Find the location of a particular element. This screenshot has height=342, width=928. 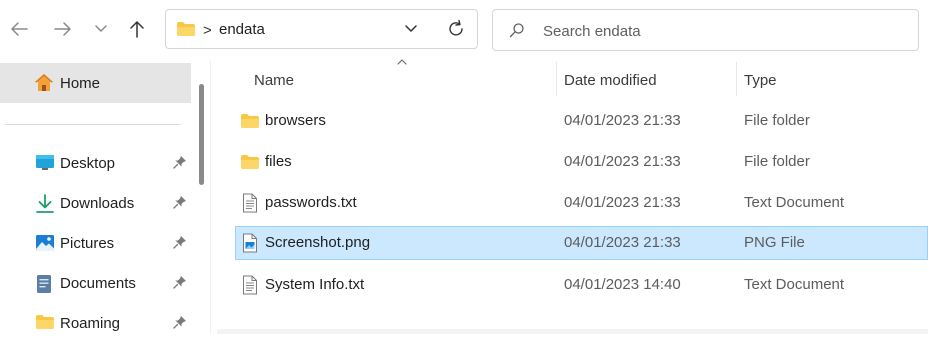

file-date-modified: 04/01/2023 14:40 is located at coordinates (622, 284).